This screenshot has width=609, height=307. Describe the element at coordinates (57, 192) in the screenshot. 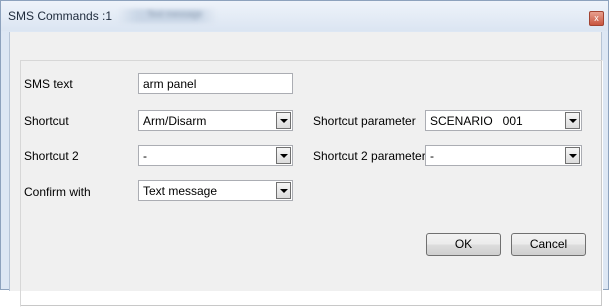

I see `confirm-with-label: Confirm with` at that location.